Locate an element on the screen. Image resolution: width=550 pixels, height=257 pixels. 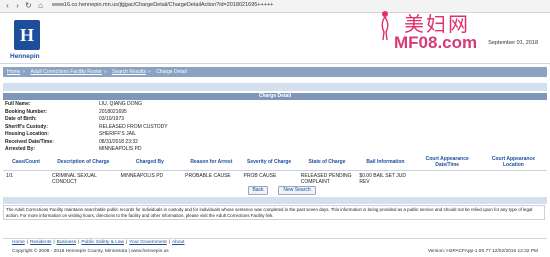
field-date-of-birth: Date of Birth: 03/10/1973 is located at coordinates (155, 120).